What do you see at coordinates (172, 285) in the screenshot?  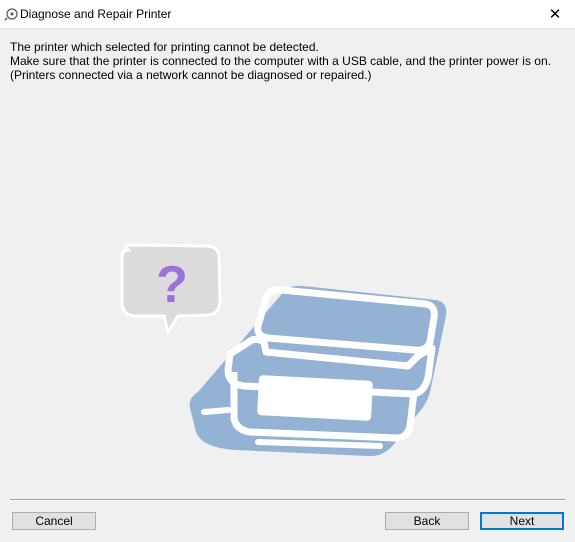 I see `question-mark-icon: ?` at bounding box center [172, 285].